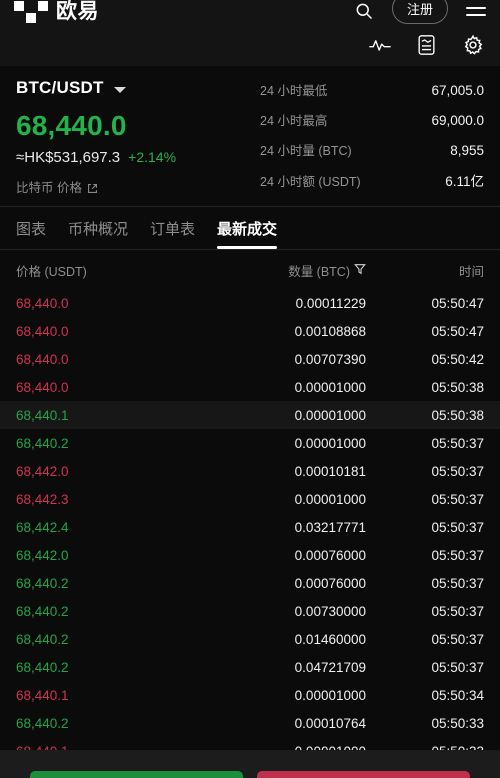 Image resolution: width=500 pixels, height=778 pixels. What do you see at coordinates (372, 119) in the screenshot?
I see `stat-row: 24 小时最高 69,000.0` at bounding box center [372, 119].